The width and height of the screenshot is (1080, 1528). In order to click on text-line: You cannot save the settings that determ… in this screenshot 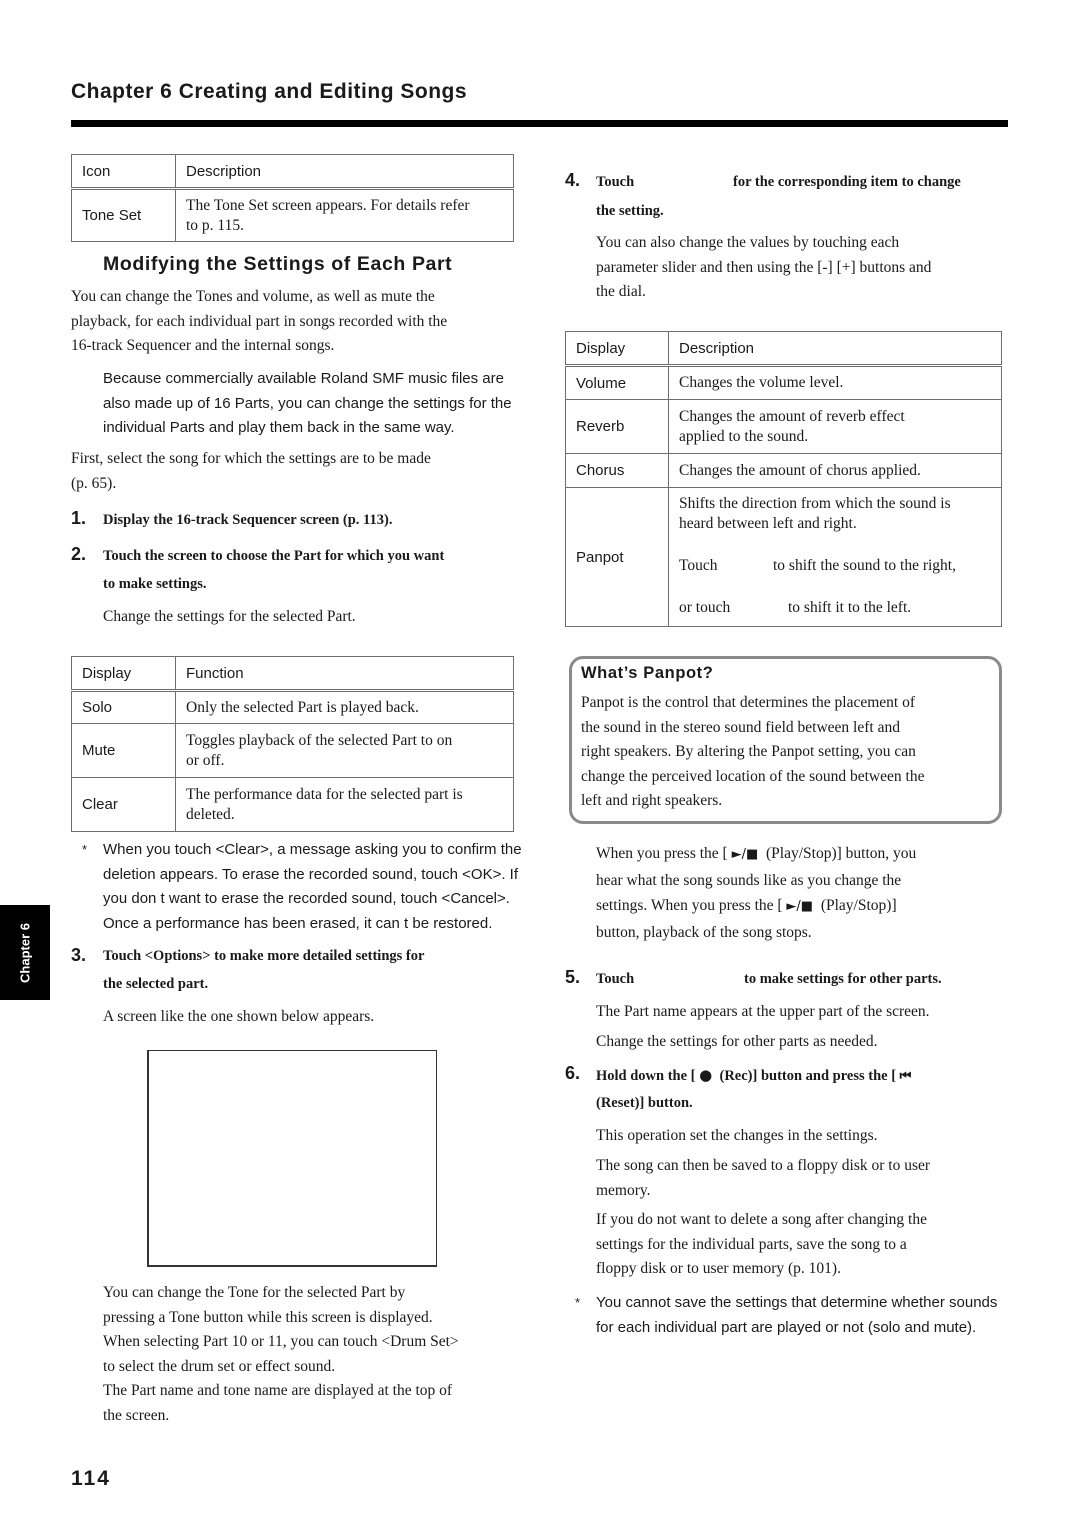, I will do `click(797, 1302)`.